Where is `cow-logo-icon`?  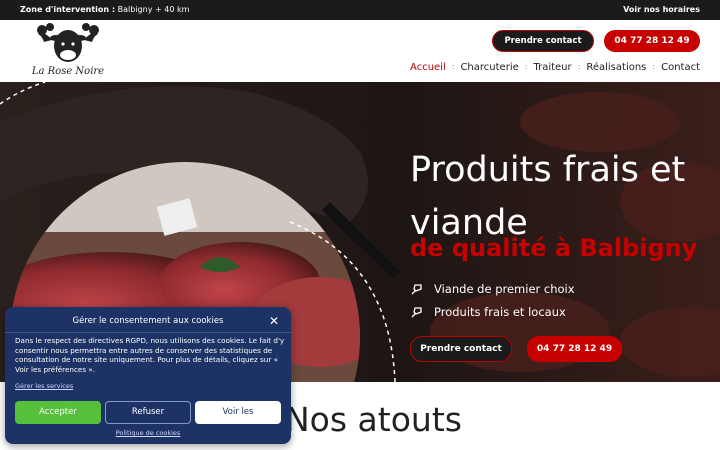
cow-logo-icon is located at coordinates (68, 42).